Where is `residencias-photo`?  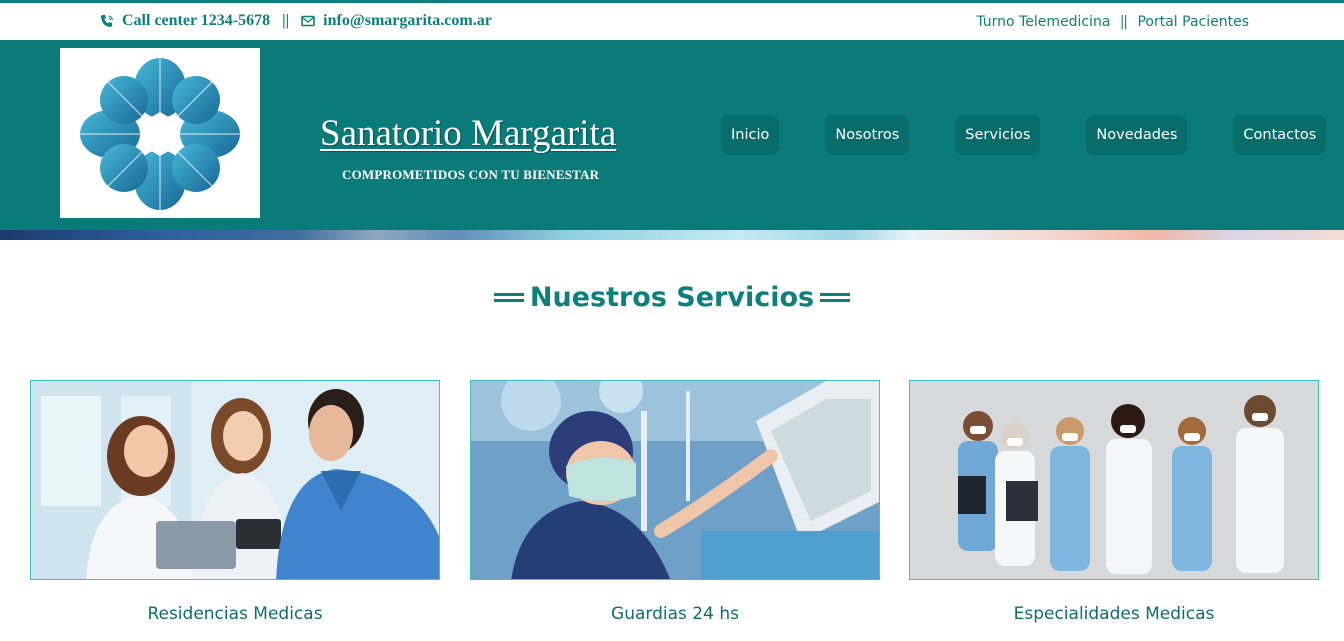 residencias-photo is located at coordinates (235, 480).